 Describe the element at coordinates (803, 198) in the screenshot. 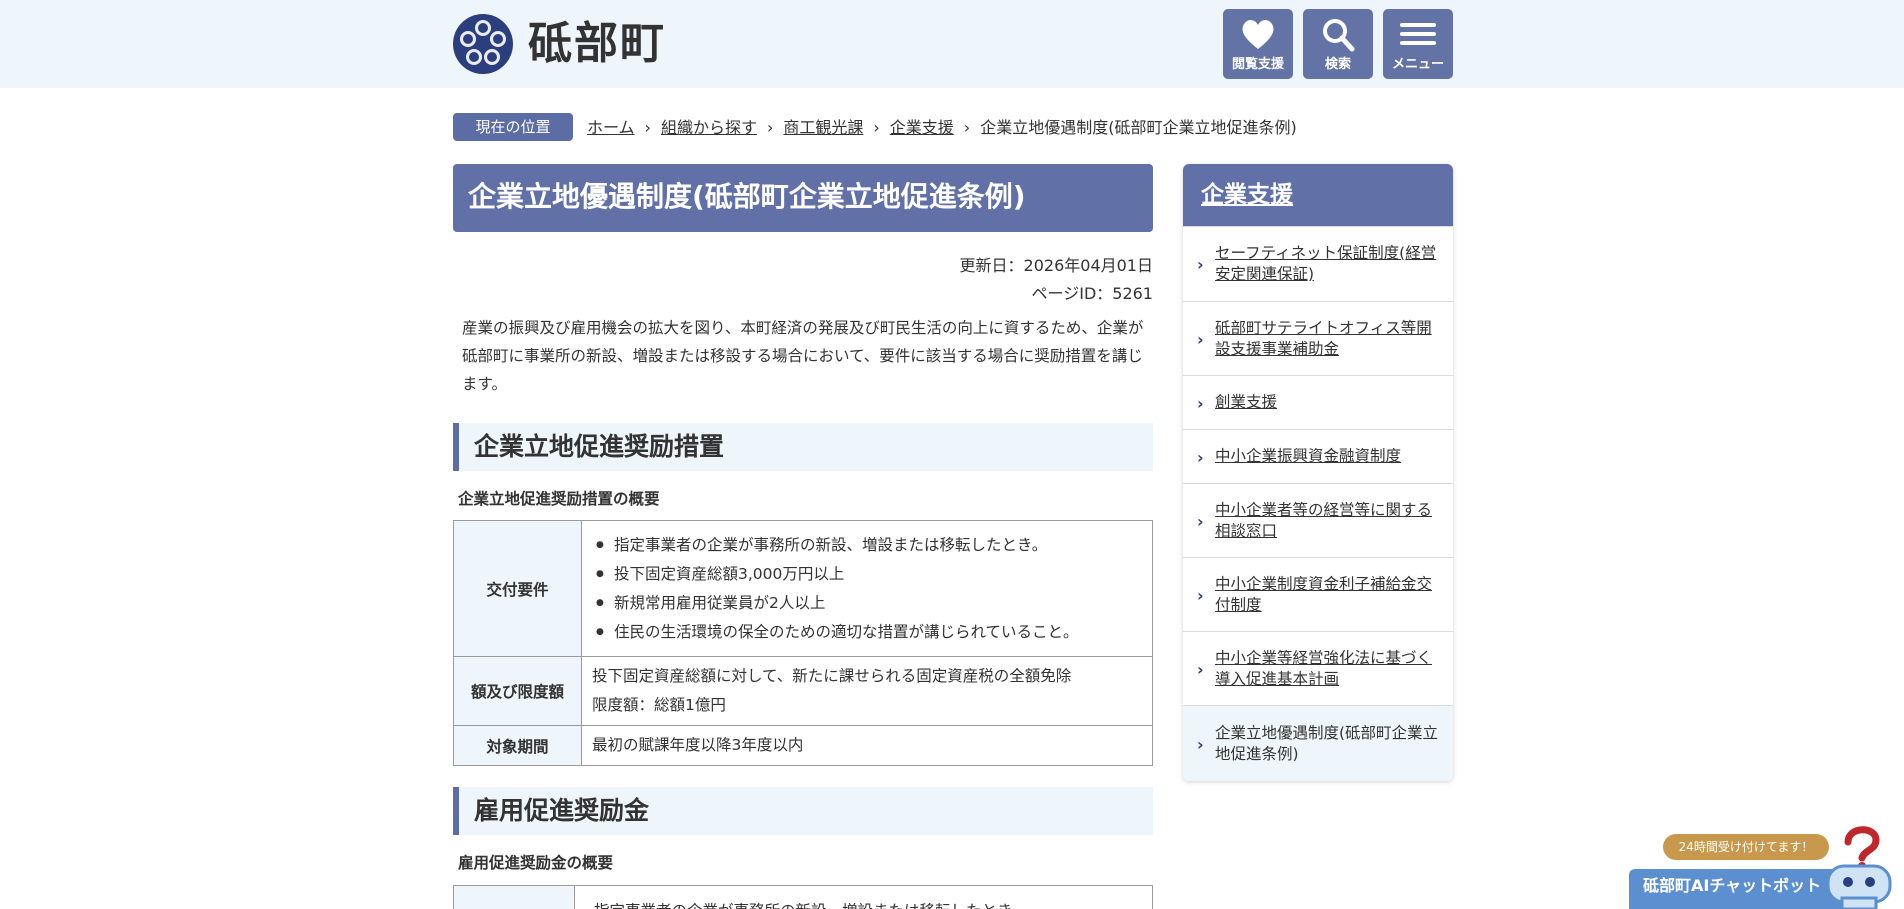

I see `page-title: 企業立地優遇制度(砥部町企業立地促進条例)` at that location.